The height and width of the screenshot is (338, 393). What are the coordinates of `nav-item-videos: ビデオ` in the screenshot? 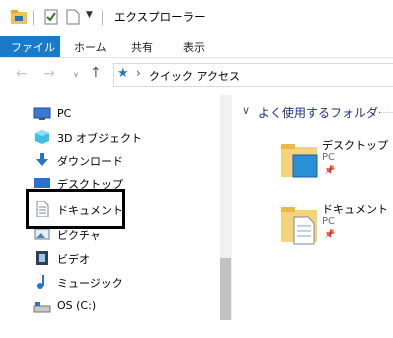 It's located at (125, 259).